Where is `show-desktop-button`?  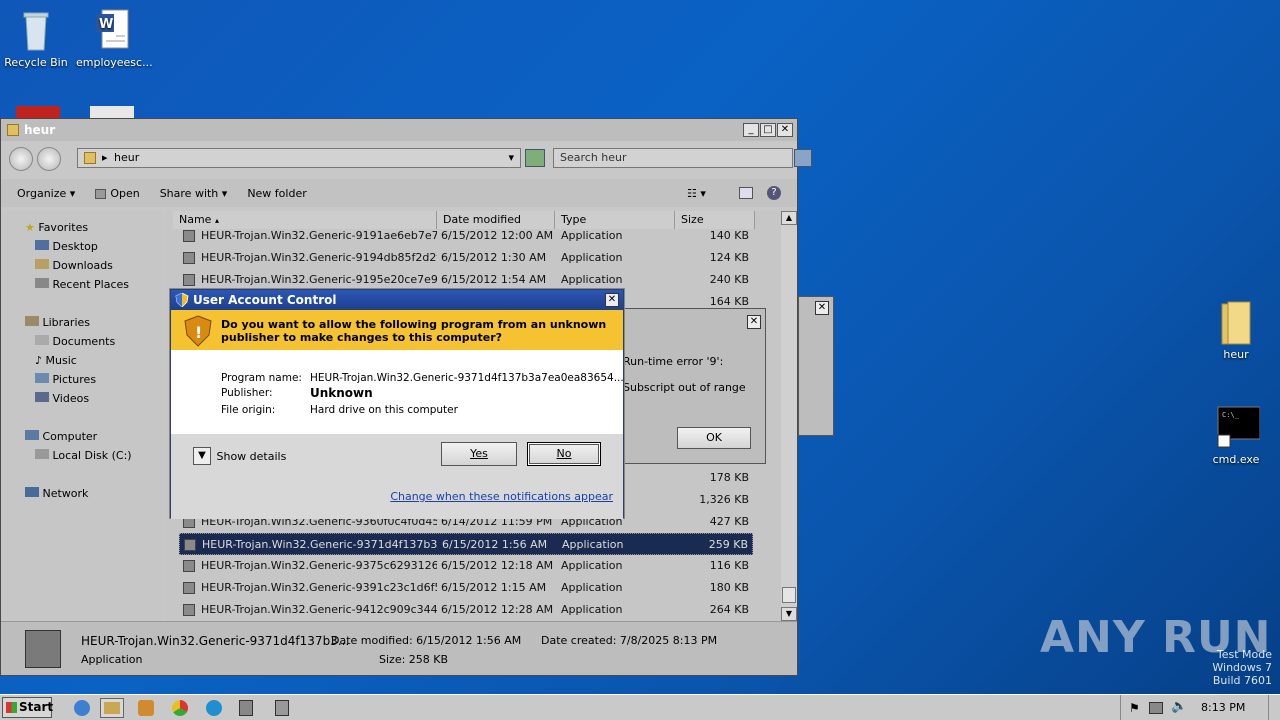 show-desktop-button is located at coordinates (1274, 707).